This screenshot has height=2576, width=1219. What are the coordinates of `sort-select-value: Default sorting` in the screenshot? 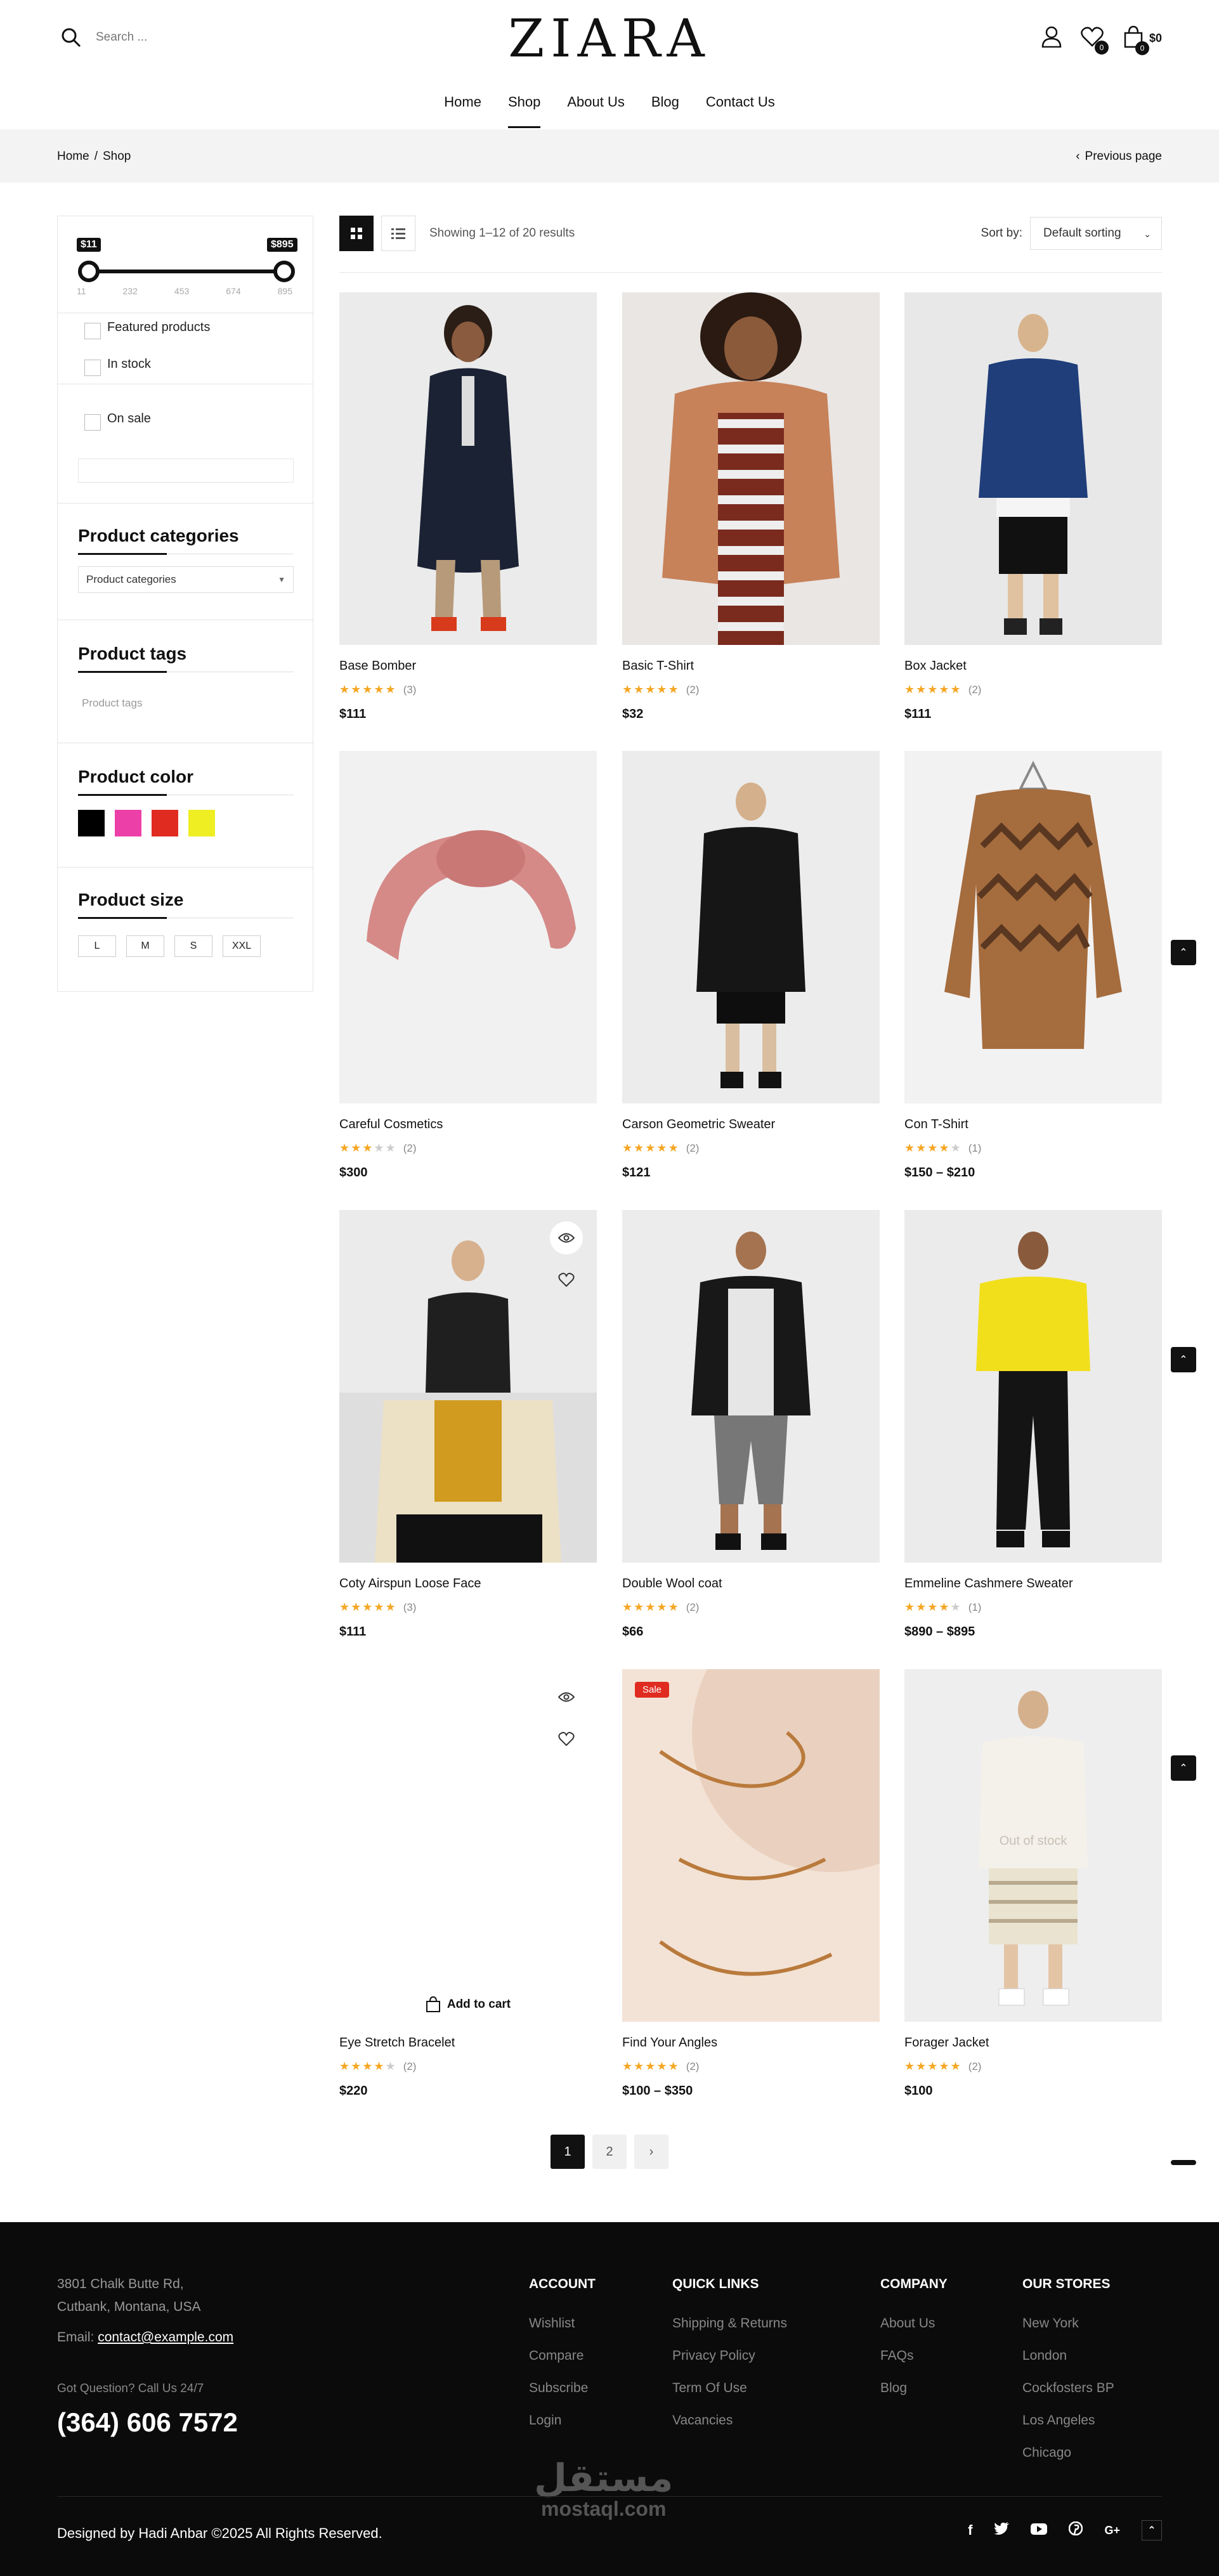 It's located at (1082, 233).